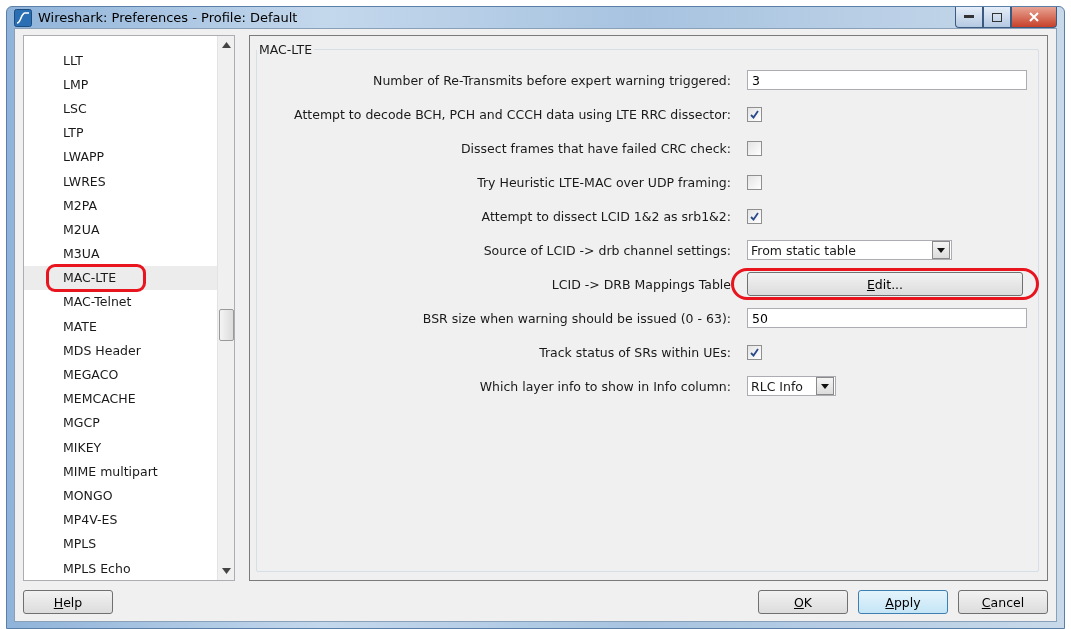 This screenshot has height=629, width=1071. Describe the element at coordinates (120, 229) in the screenshot. I see `protocol-item: M2UA` at that location.